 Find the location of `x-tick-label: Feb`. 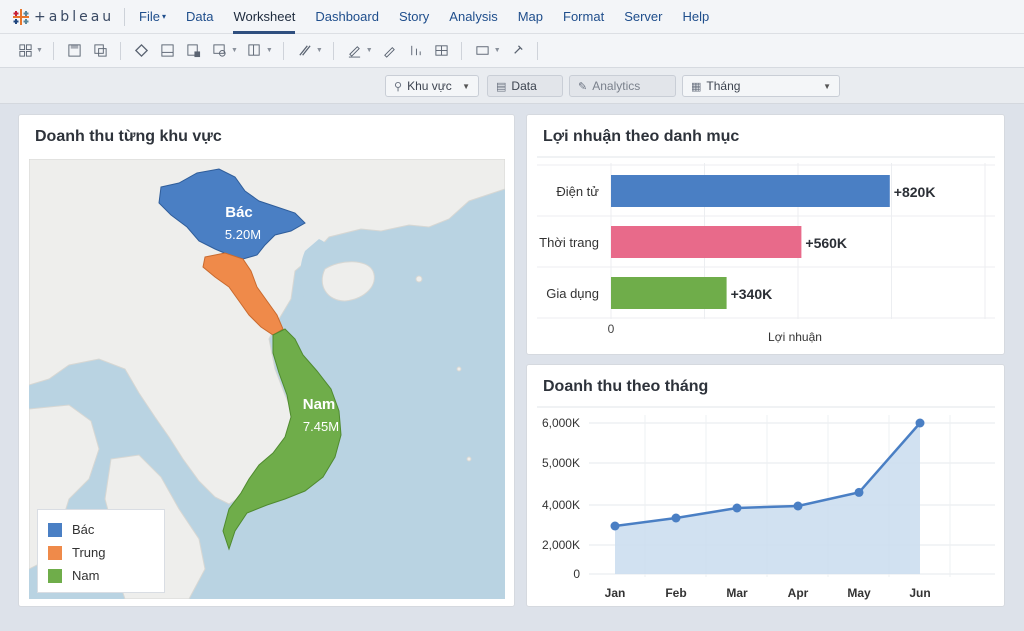

x-tick-label: Feb is located at coordinates (675, 593).